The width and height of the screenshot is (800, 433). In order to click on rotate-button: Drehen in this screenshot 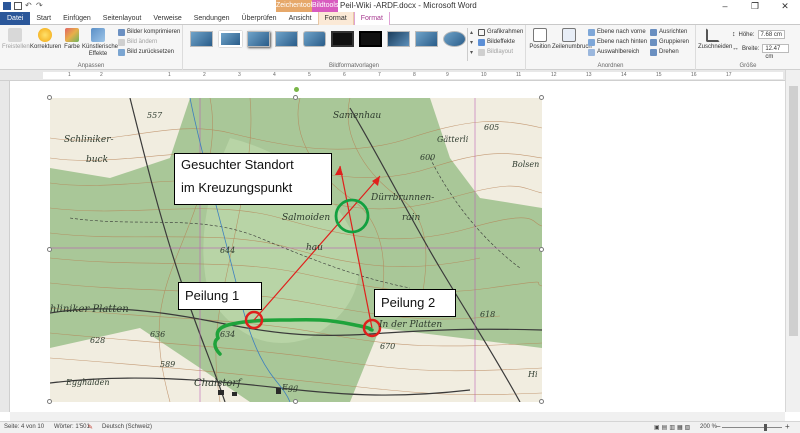, I will do `click(664, 52)`.